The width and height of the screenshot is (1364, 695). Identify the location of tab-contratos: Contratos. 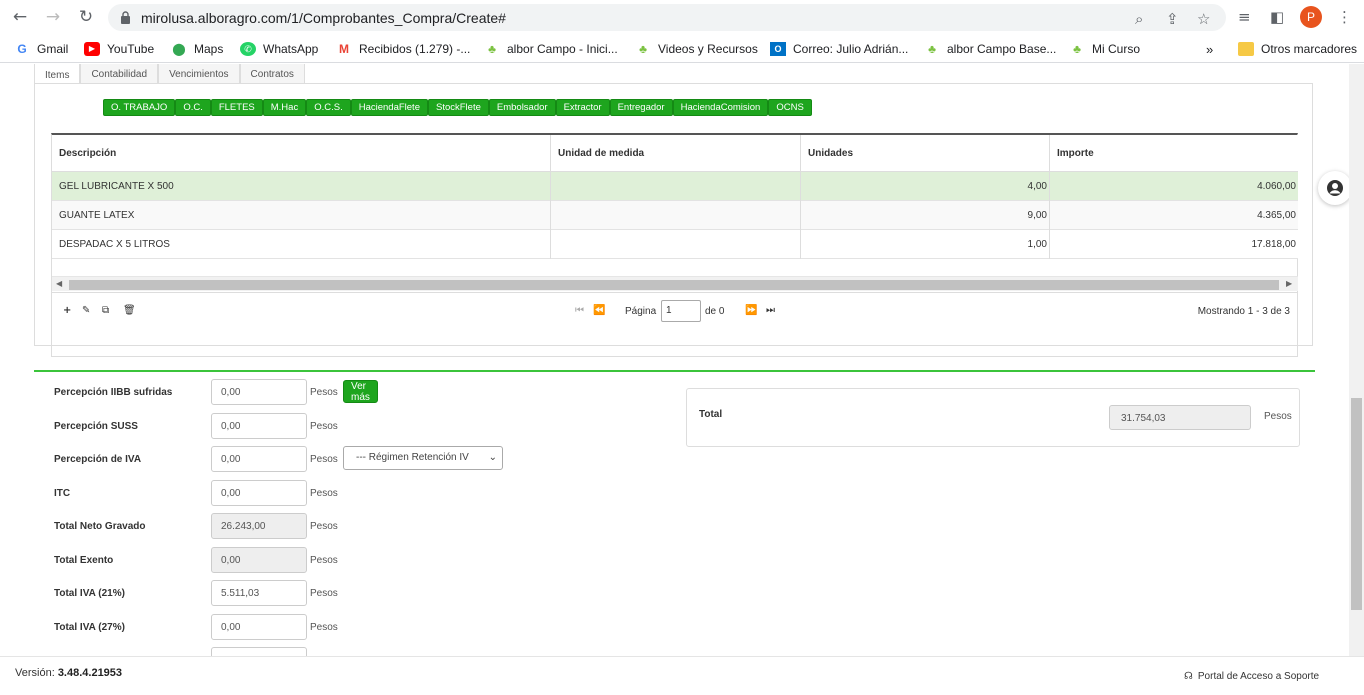
(272, 74).